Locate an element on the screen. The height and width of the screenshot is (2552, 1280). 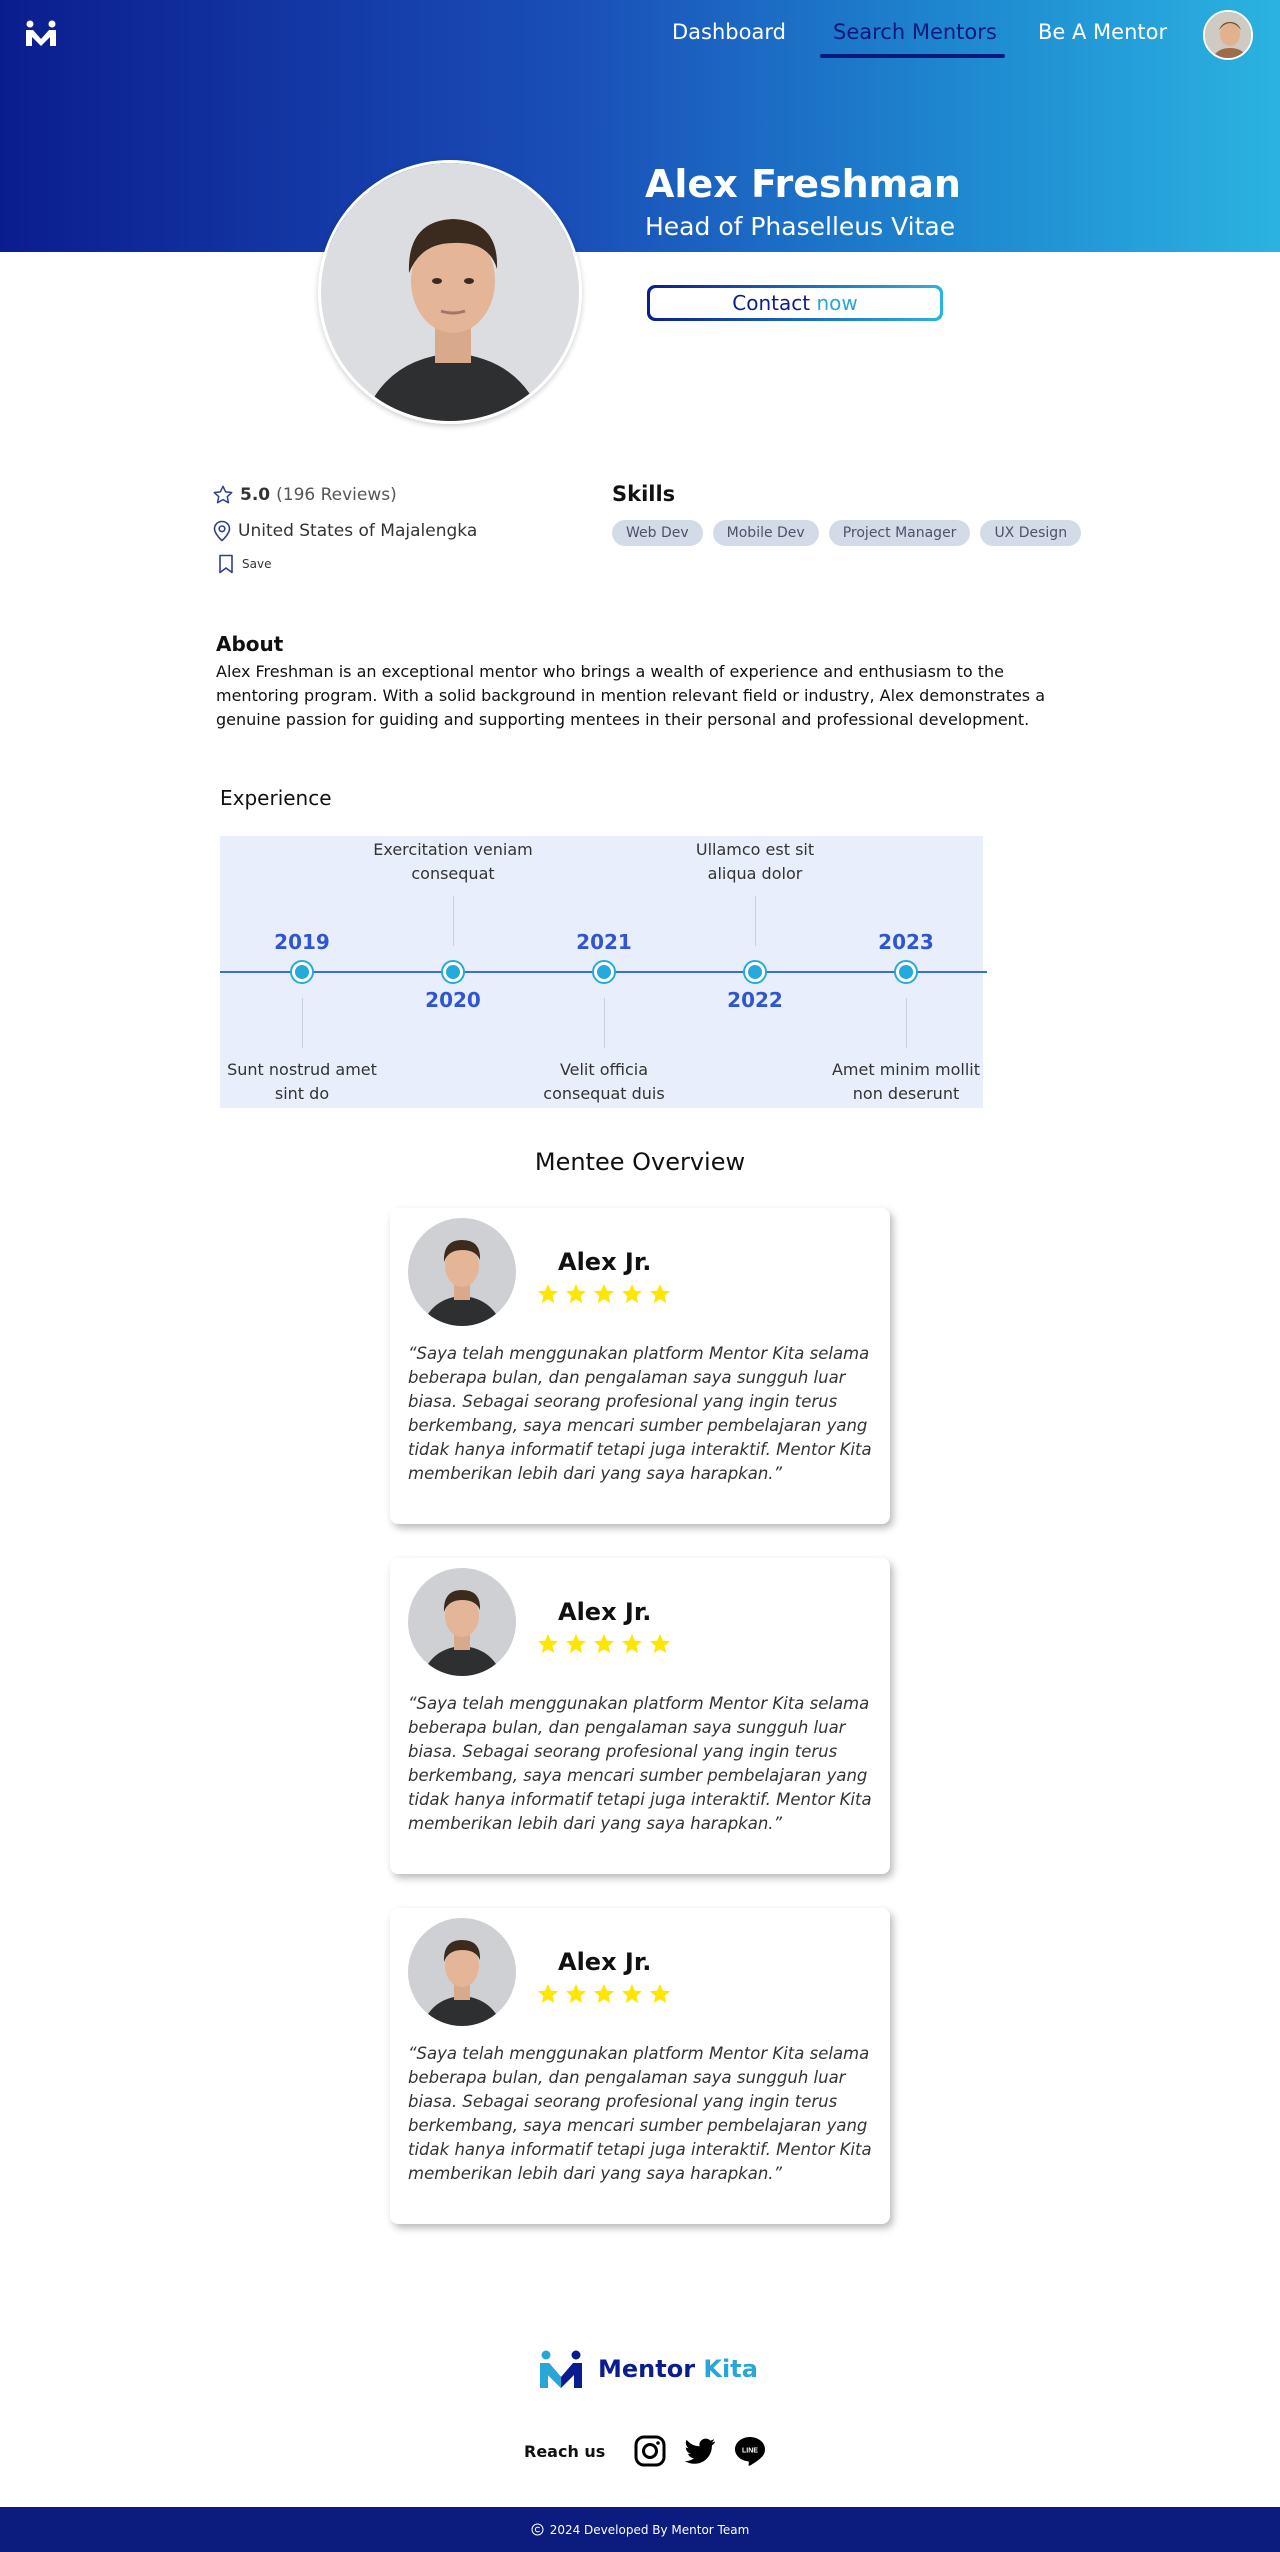
timeline-year: 2022 is located at coordinates (755, 1000).